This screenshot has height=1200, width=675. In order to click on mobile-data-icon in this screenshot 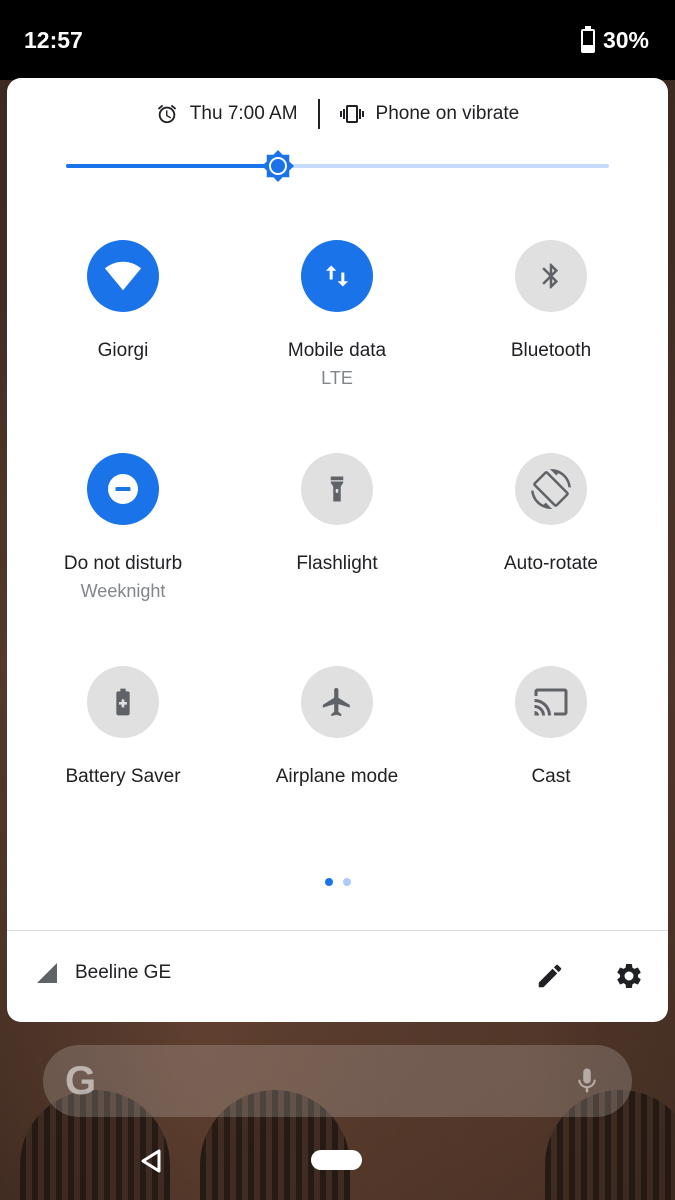, I will do `click(337, 276)`.